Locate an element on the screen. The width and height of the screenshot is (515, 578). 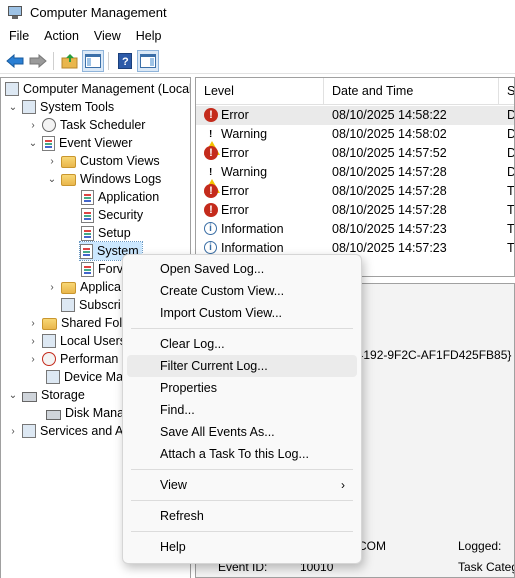
menu-item-help: Help is located at coordinates (242, 547).